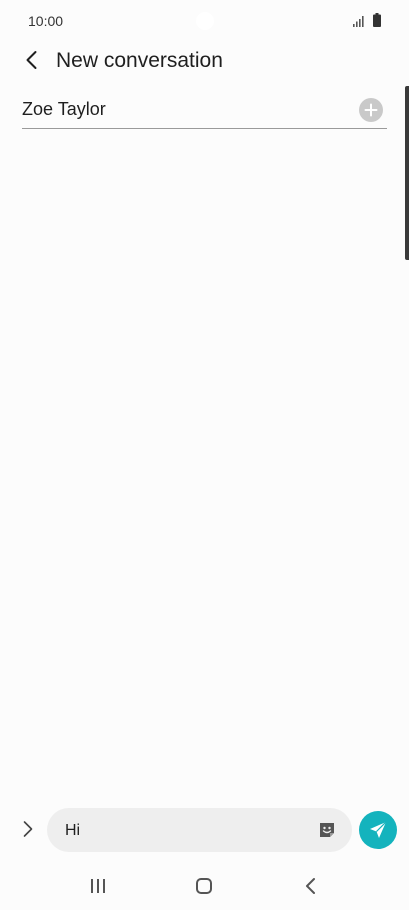  I want to click on chevron-right-icon, so click(28, 829).